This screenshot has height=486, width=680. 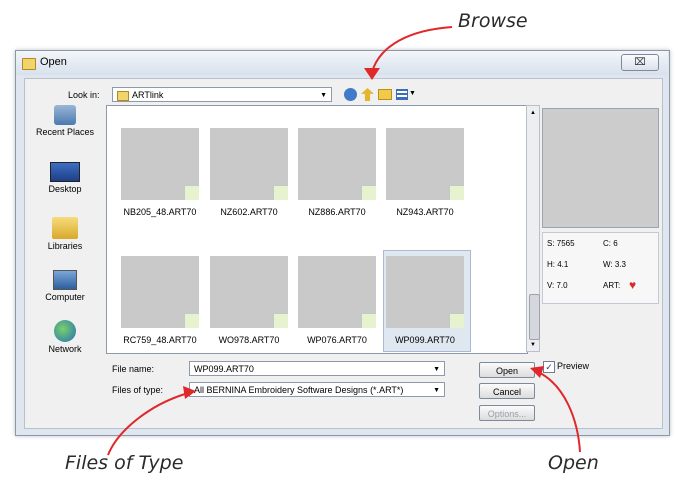 I want to click on files-of-type-arrowhead, so click(x=189, y=392).